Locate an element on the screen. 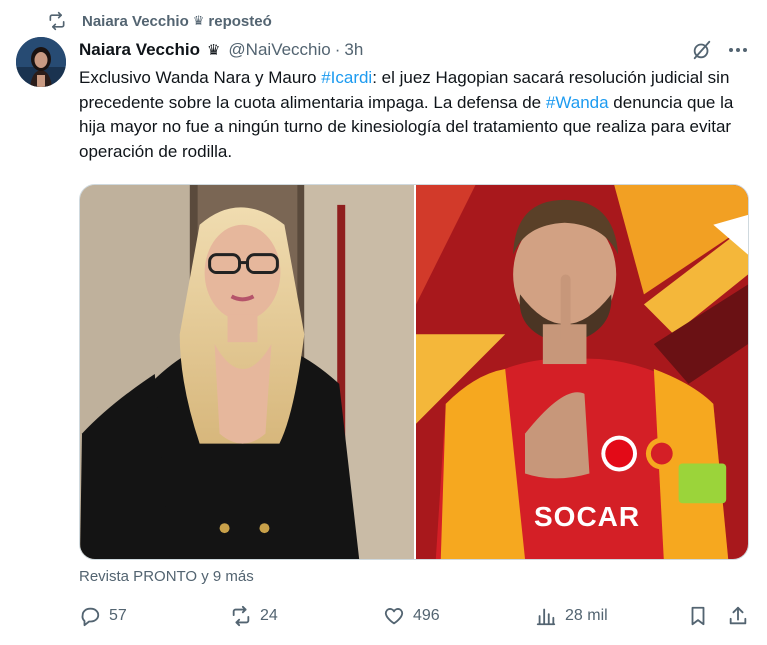 The image size is (767, 645). share-icon is located at coordinates (738, 615).